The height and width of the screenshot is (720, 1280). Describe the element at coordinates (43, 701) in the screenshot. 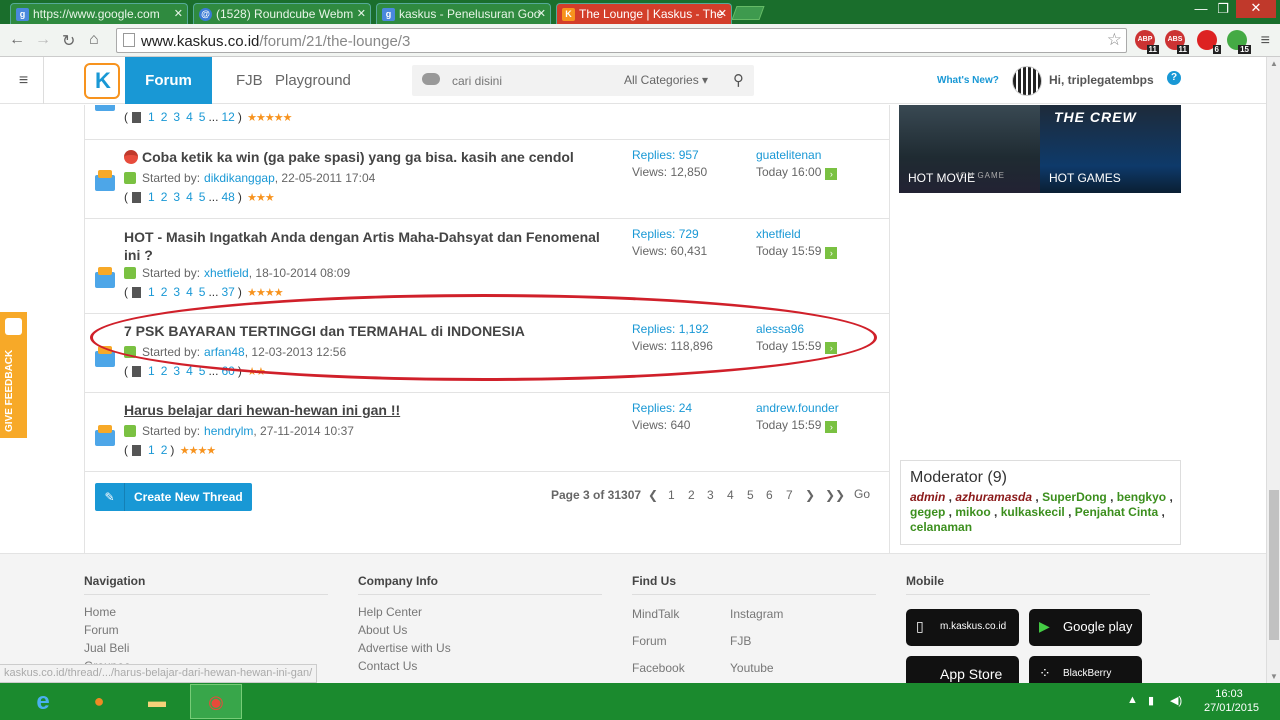

I see `internet-explorer-icon: e` at that location.